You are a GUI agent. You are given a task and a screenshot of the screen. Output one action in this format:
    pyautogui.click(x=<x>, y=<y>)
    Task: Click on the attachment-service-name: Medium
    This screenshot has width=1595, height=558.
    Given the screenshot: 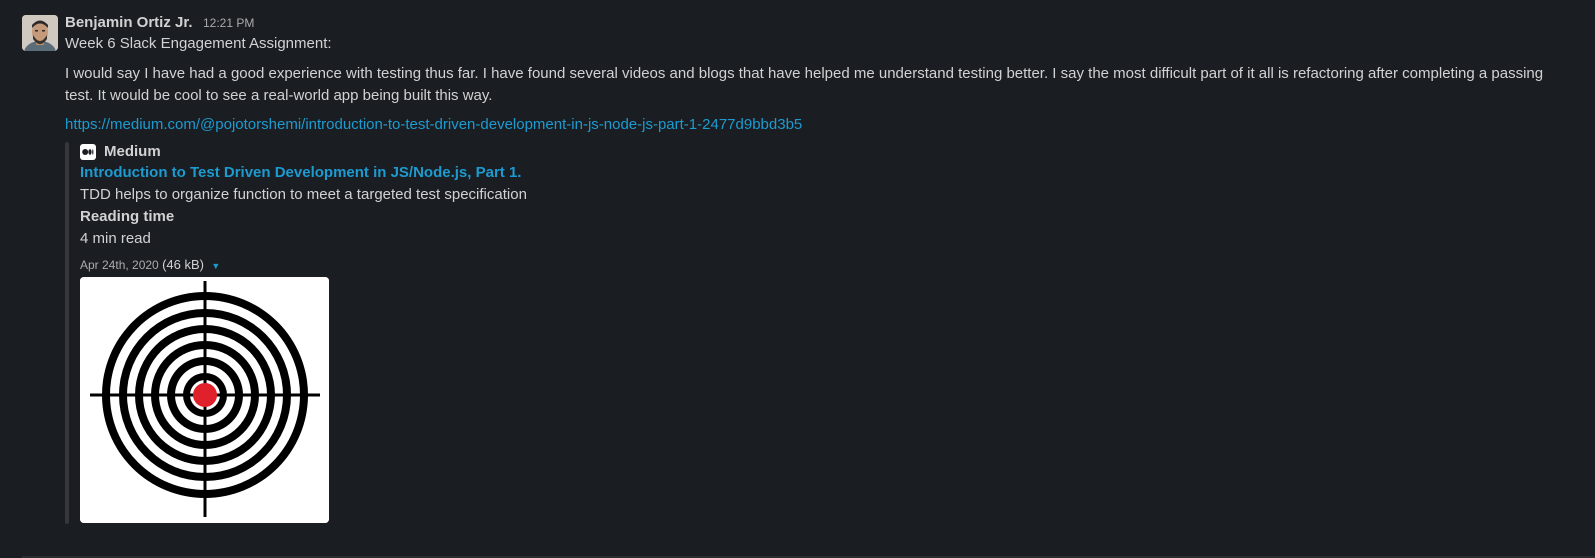 What is the action you would take?
    pyautogui.click(x=132, y=151)
    